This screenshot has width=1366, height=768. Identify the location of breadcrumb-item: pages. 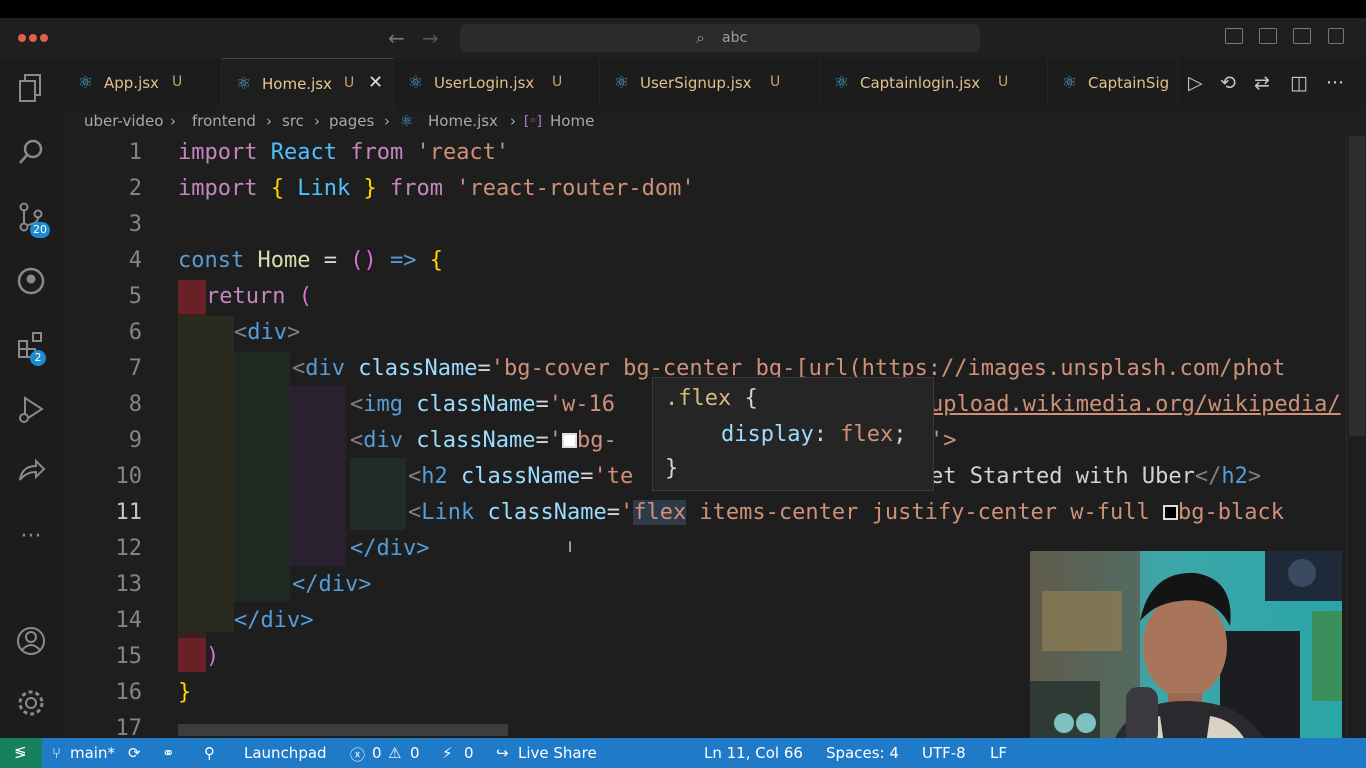
(351, 121).